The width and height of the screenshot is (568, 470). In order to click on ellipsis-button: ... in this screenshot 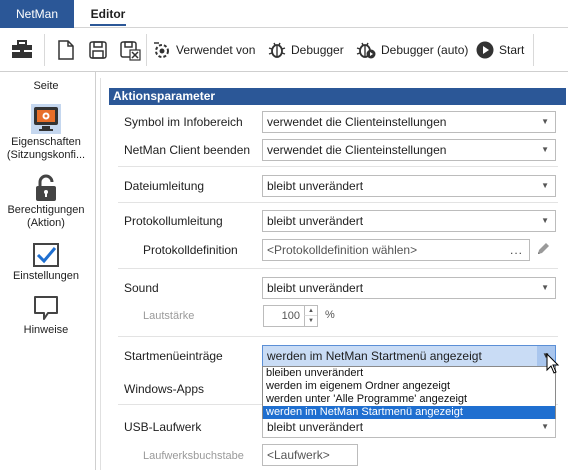, I will do `click(516, 250)`.